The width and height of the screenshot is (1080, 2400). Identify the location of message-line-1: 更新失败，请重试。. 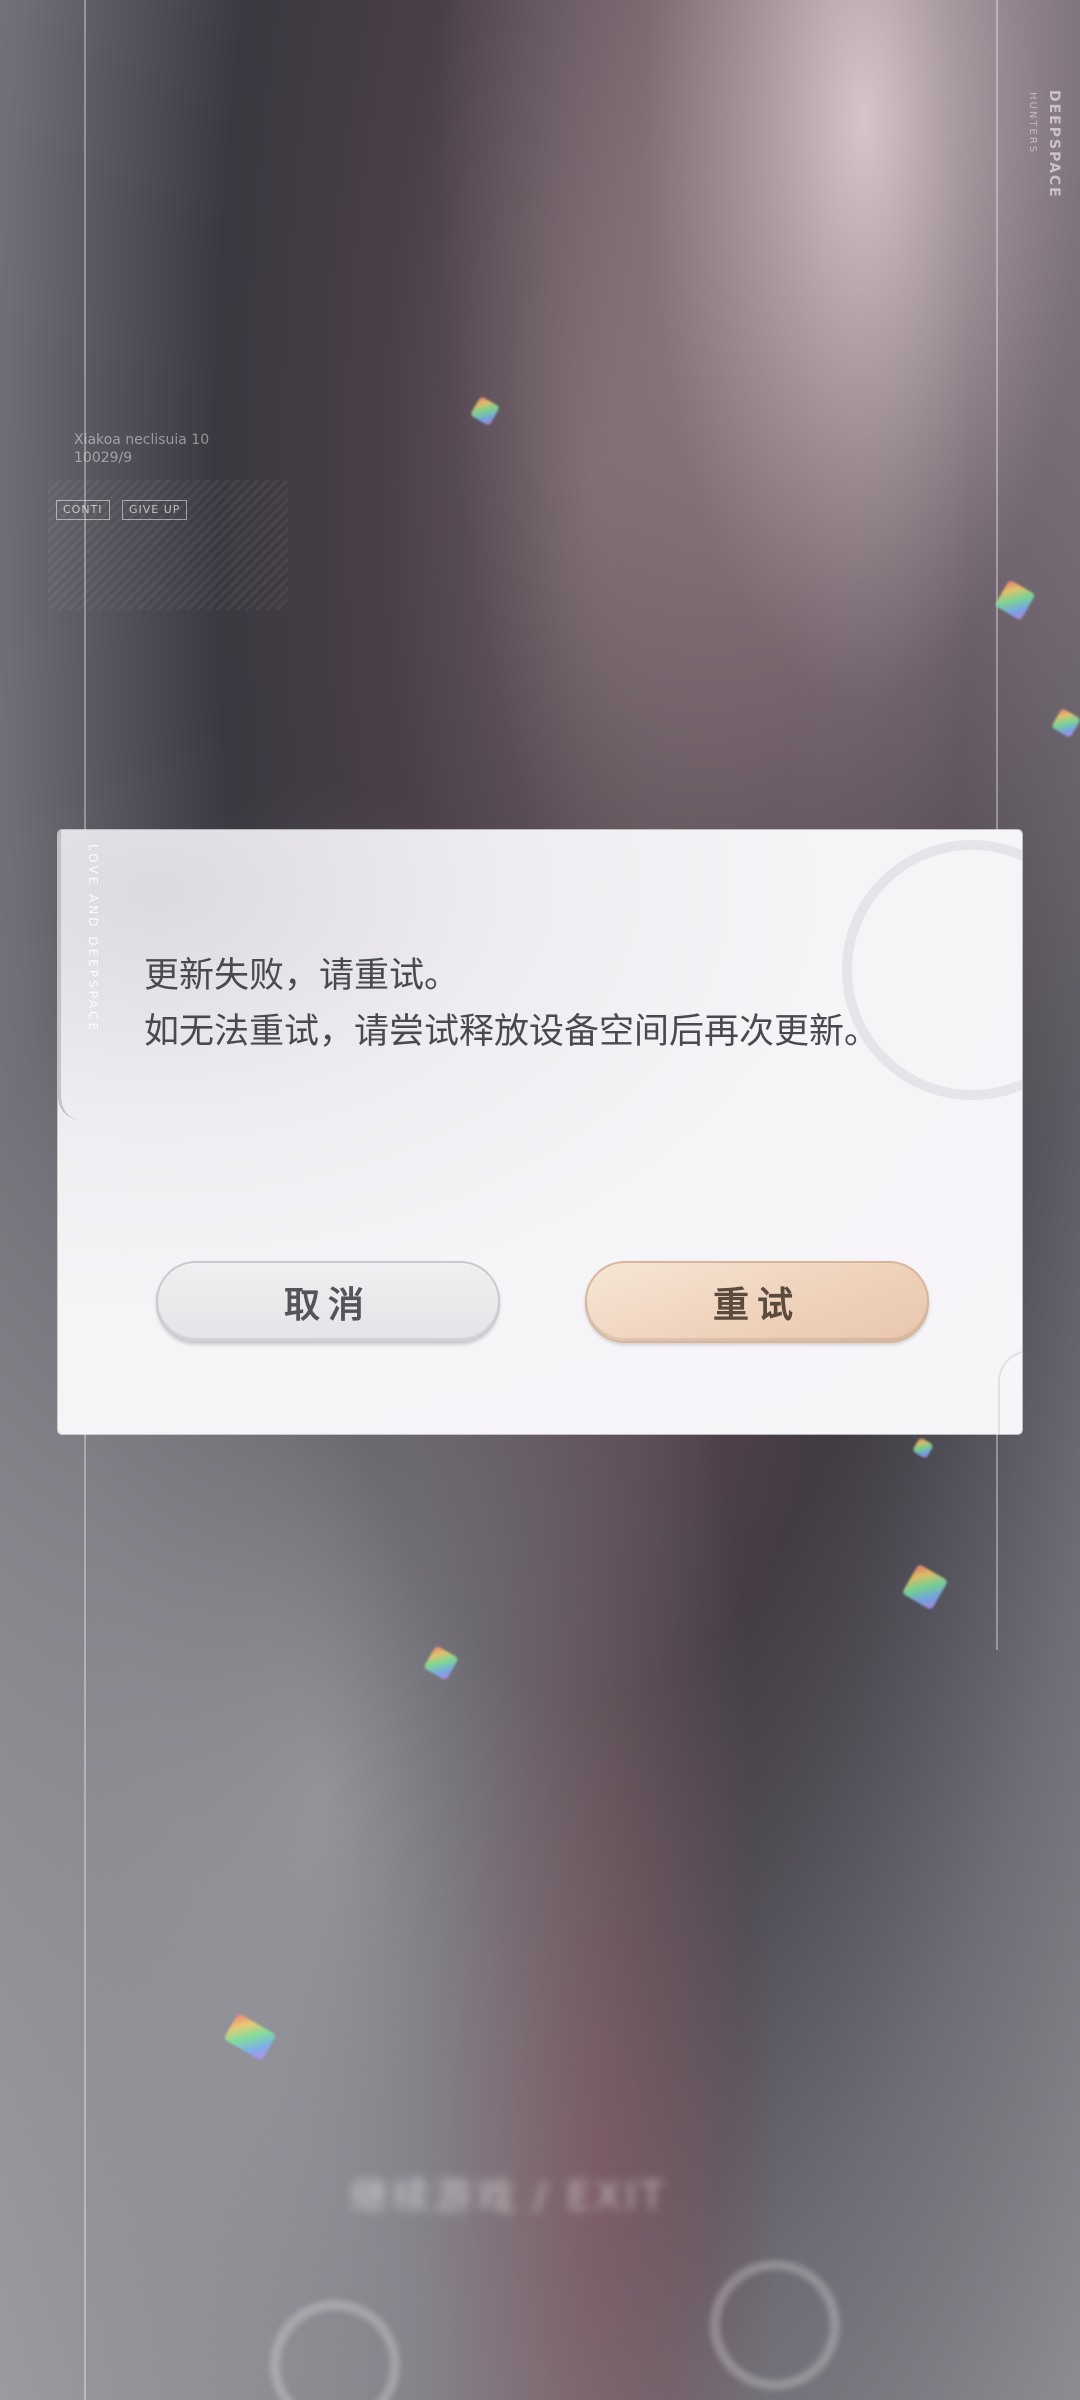
(302, 976).